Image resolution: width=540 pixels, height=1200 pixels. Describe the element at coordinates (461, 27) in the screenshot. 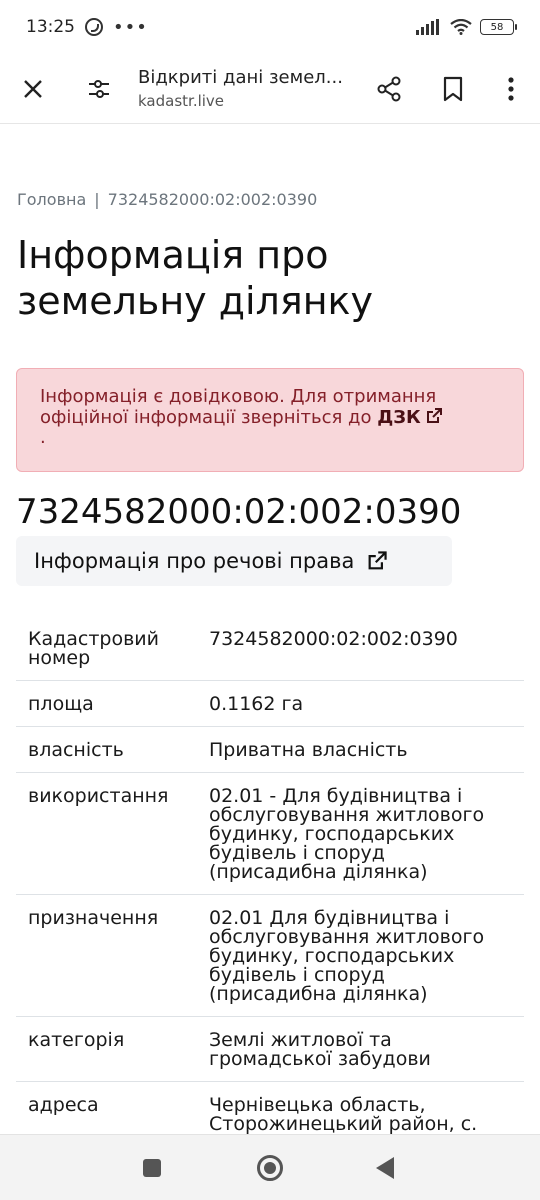

I see `wifi-icon` at that location.